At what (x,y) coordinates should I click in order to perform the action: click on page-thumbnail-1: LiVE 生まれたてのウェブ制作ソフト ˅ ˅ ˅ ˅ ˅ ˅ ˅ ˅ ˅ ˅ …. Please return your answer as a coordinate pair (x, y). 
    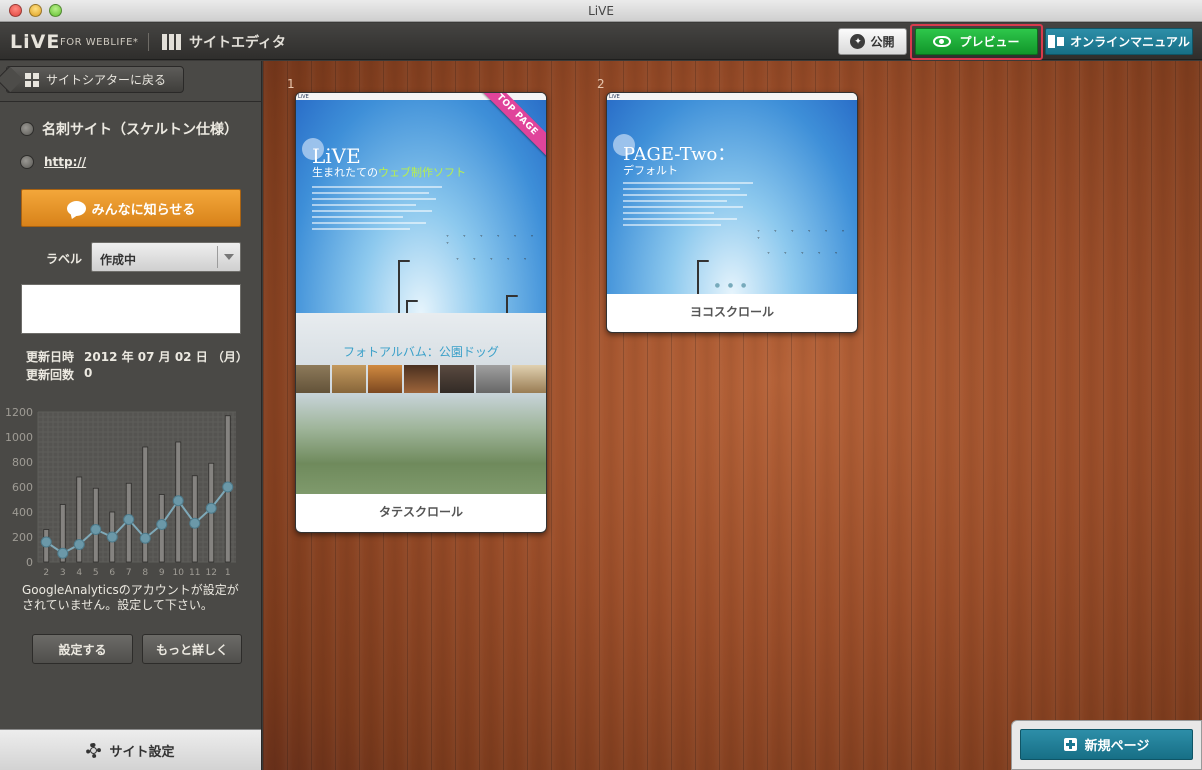
    Looking at the image, I should click on (421, 293).